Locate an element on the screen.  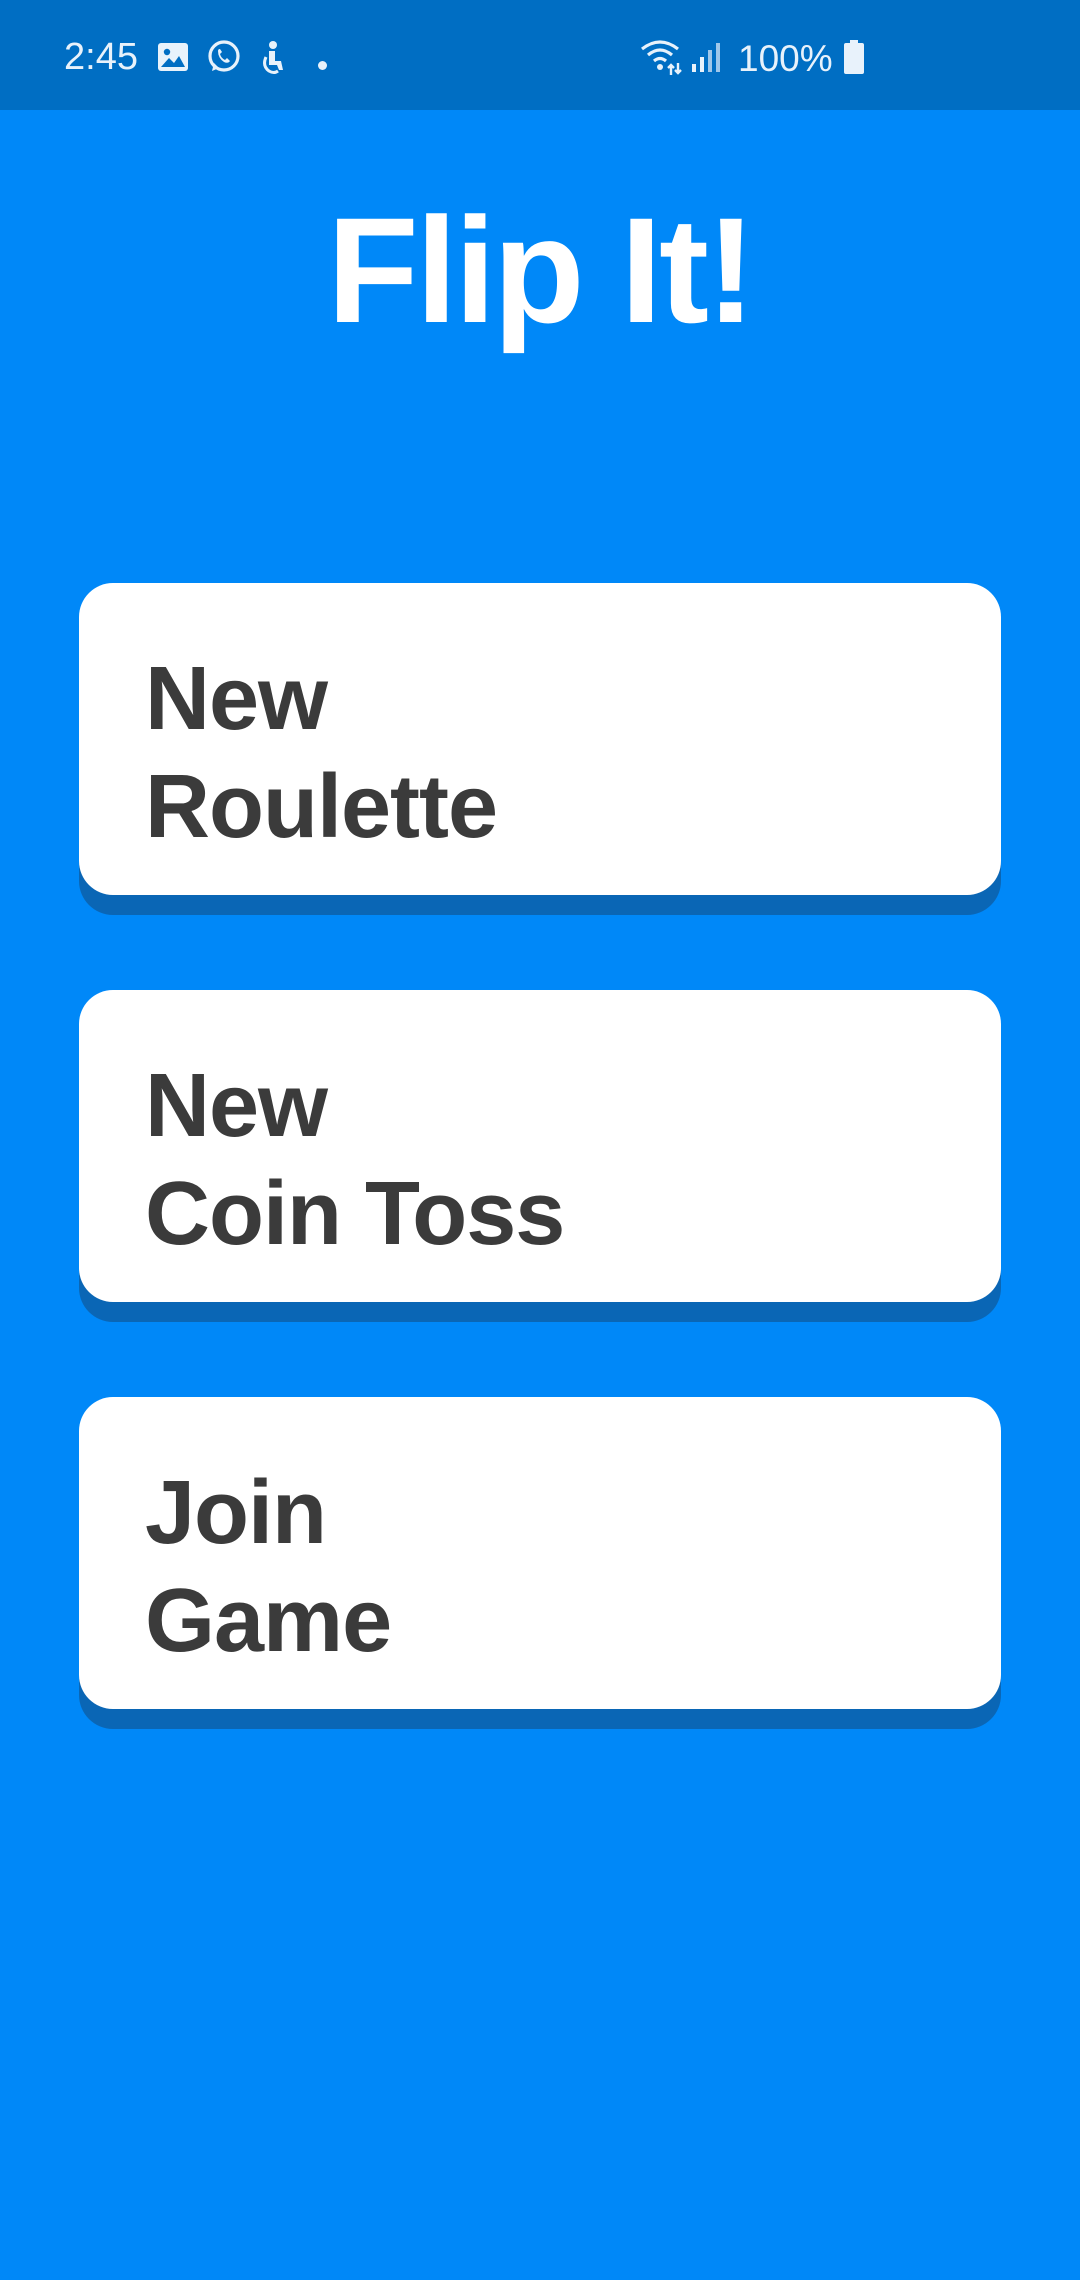
new-coin-toss-label-line1: New is located at coordinates (236, 1106).